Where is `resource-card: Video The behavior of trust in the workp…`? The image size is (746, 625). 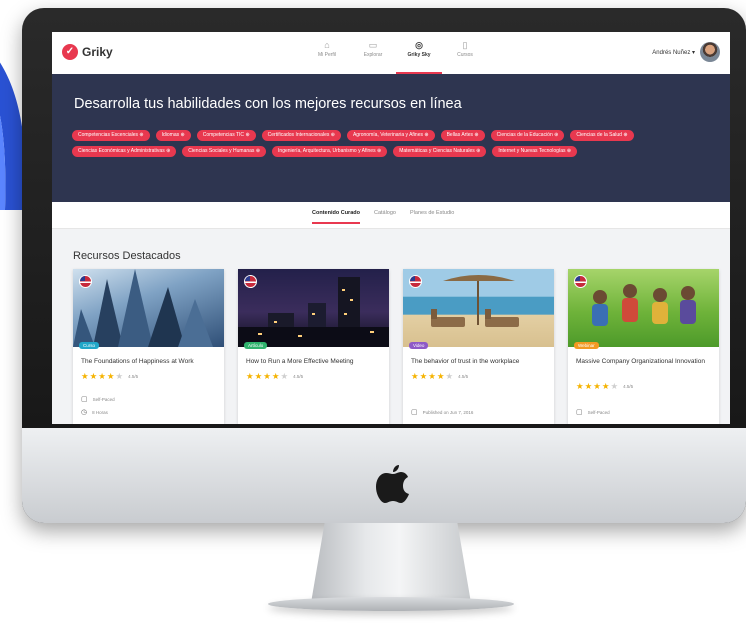
resource-card: Video The behavior of trust in the workp… is located at coordinates (478, 346).